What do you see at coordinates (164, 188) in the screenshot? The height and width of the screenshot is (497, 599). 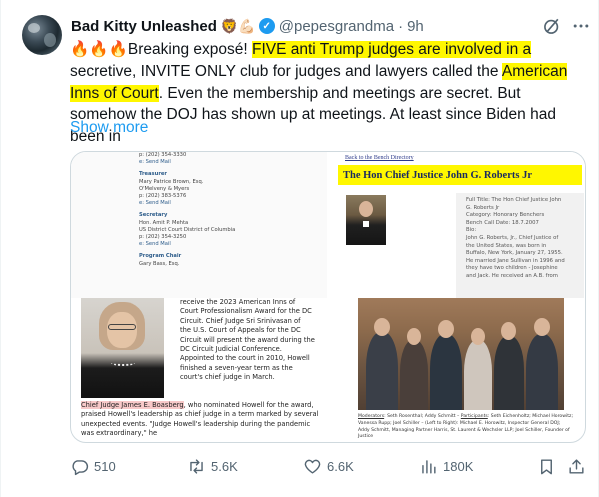 I see `doc-line: O'Melveny & Myers` at bounding box center [164, 188].